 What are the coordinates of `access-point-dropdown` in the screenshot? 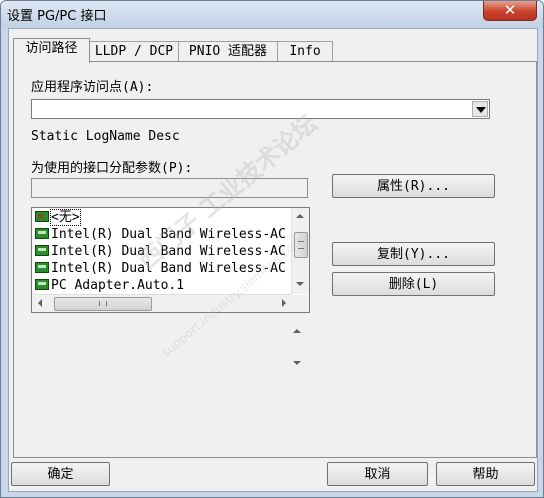 It's located at (260, 109).